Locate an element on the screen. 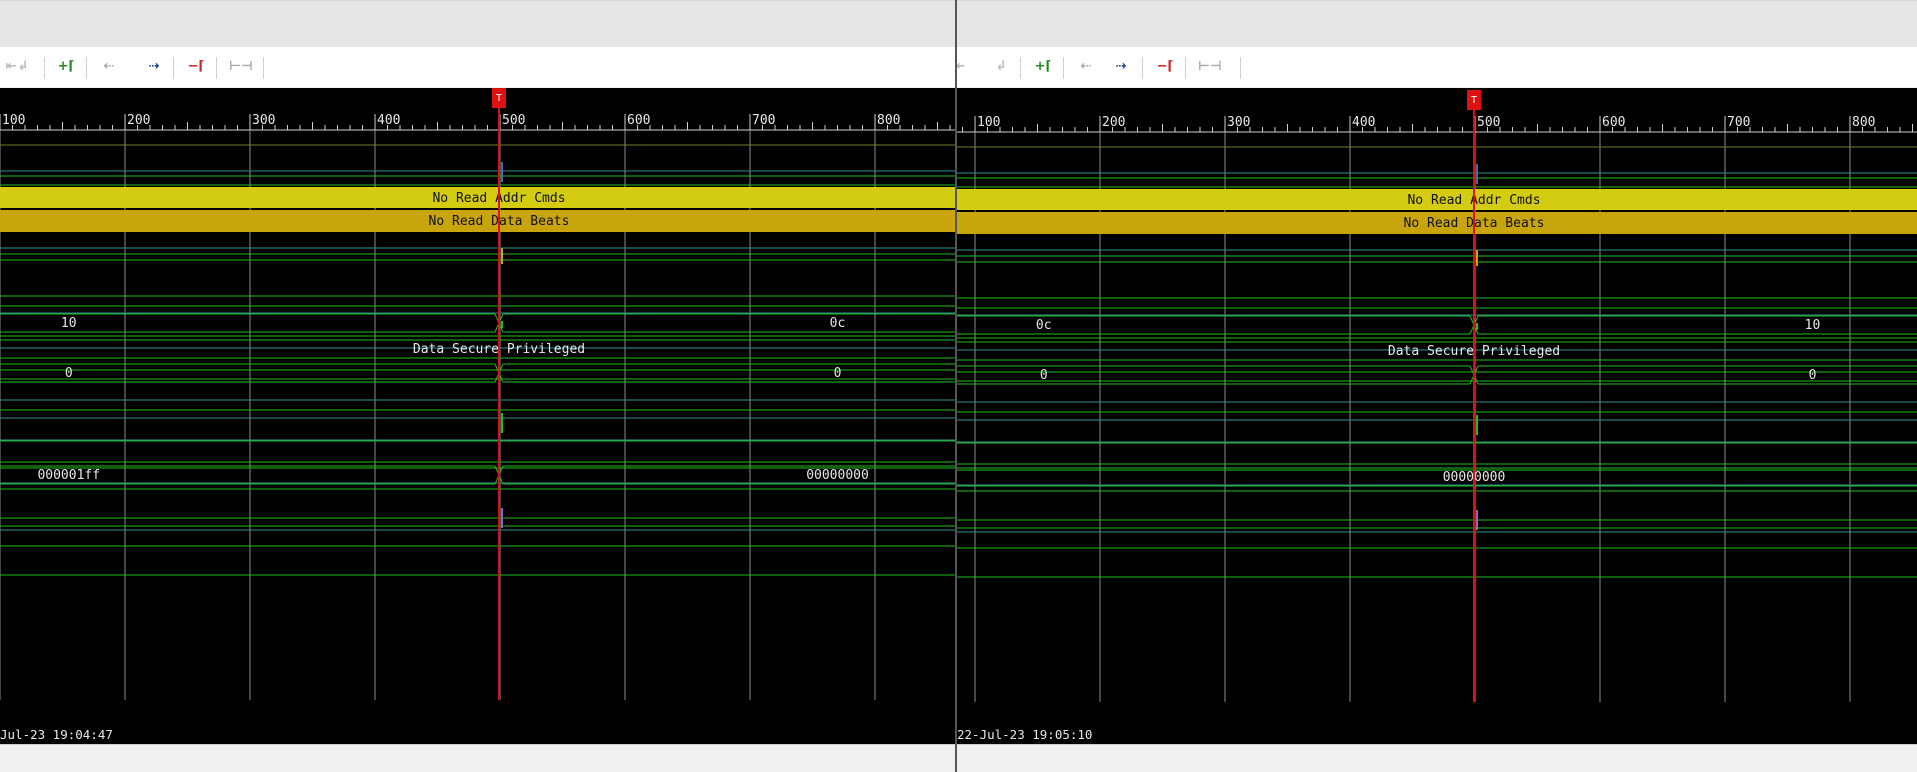 The image size is (1917, 772). timestamp: Jul-23 19:04:47 is located at coordinates (56, 734).